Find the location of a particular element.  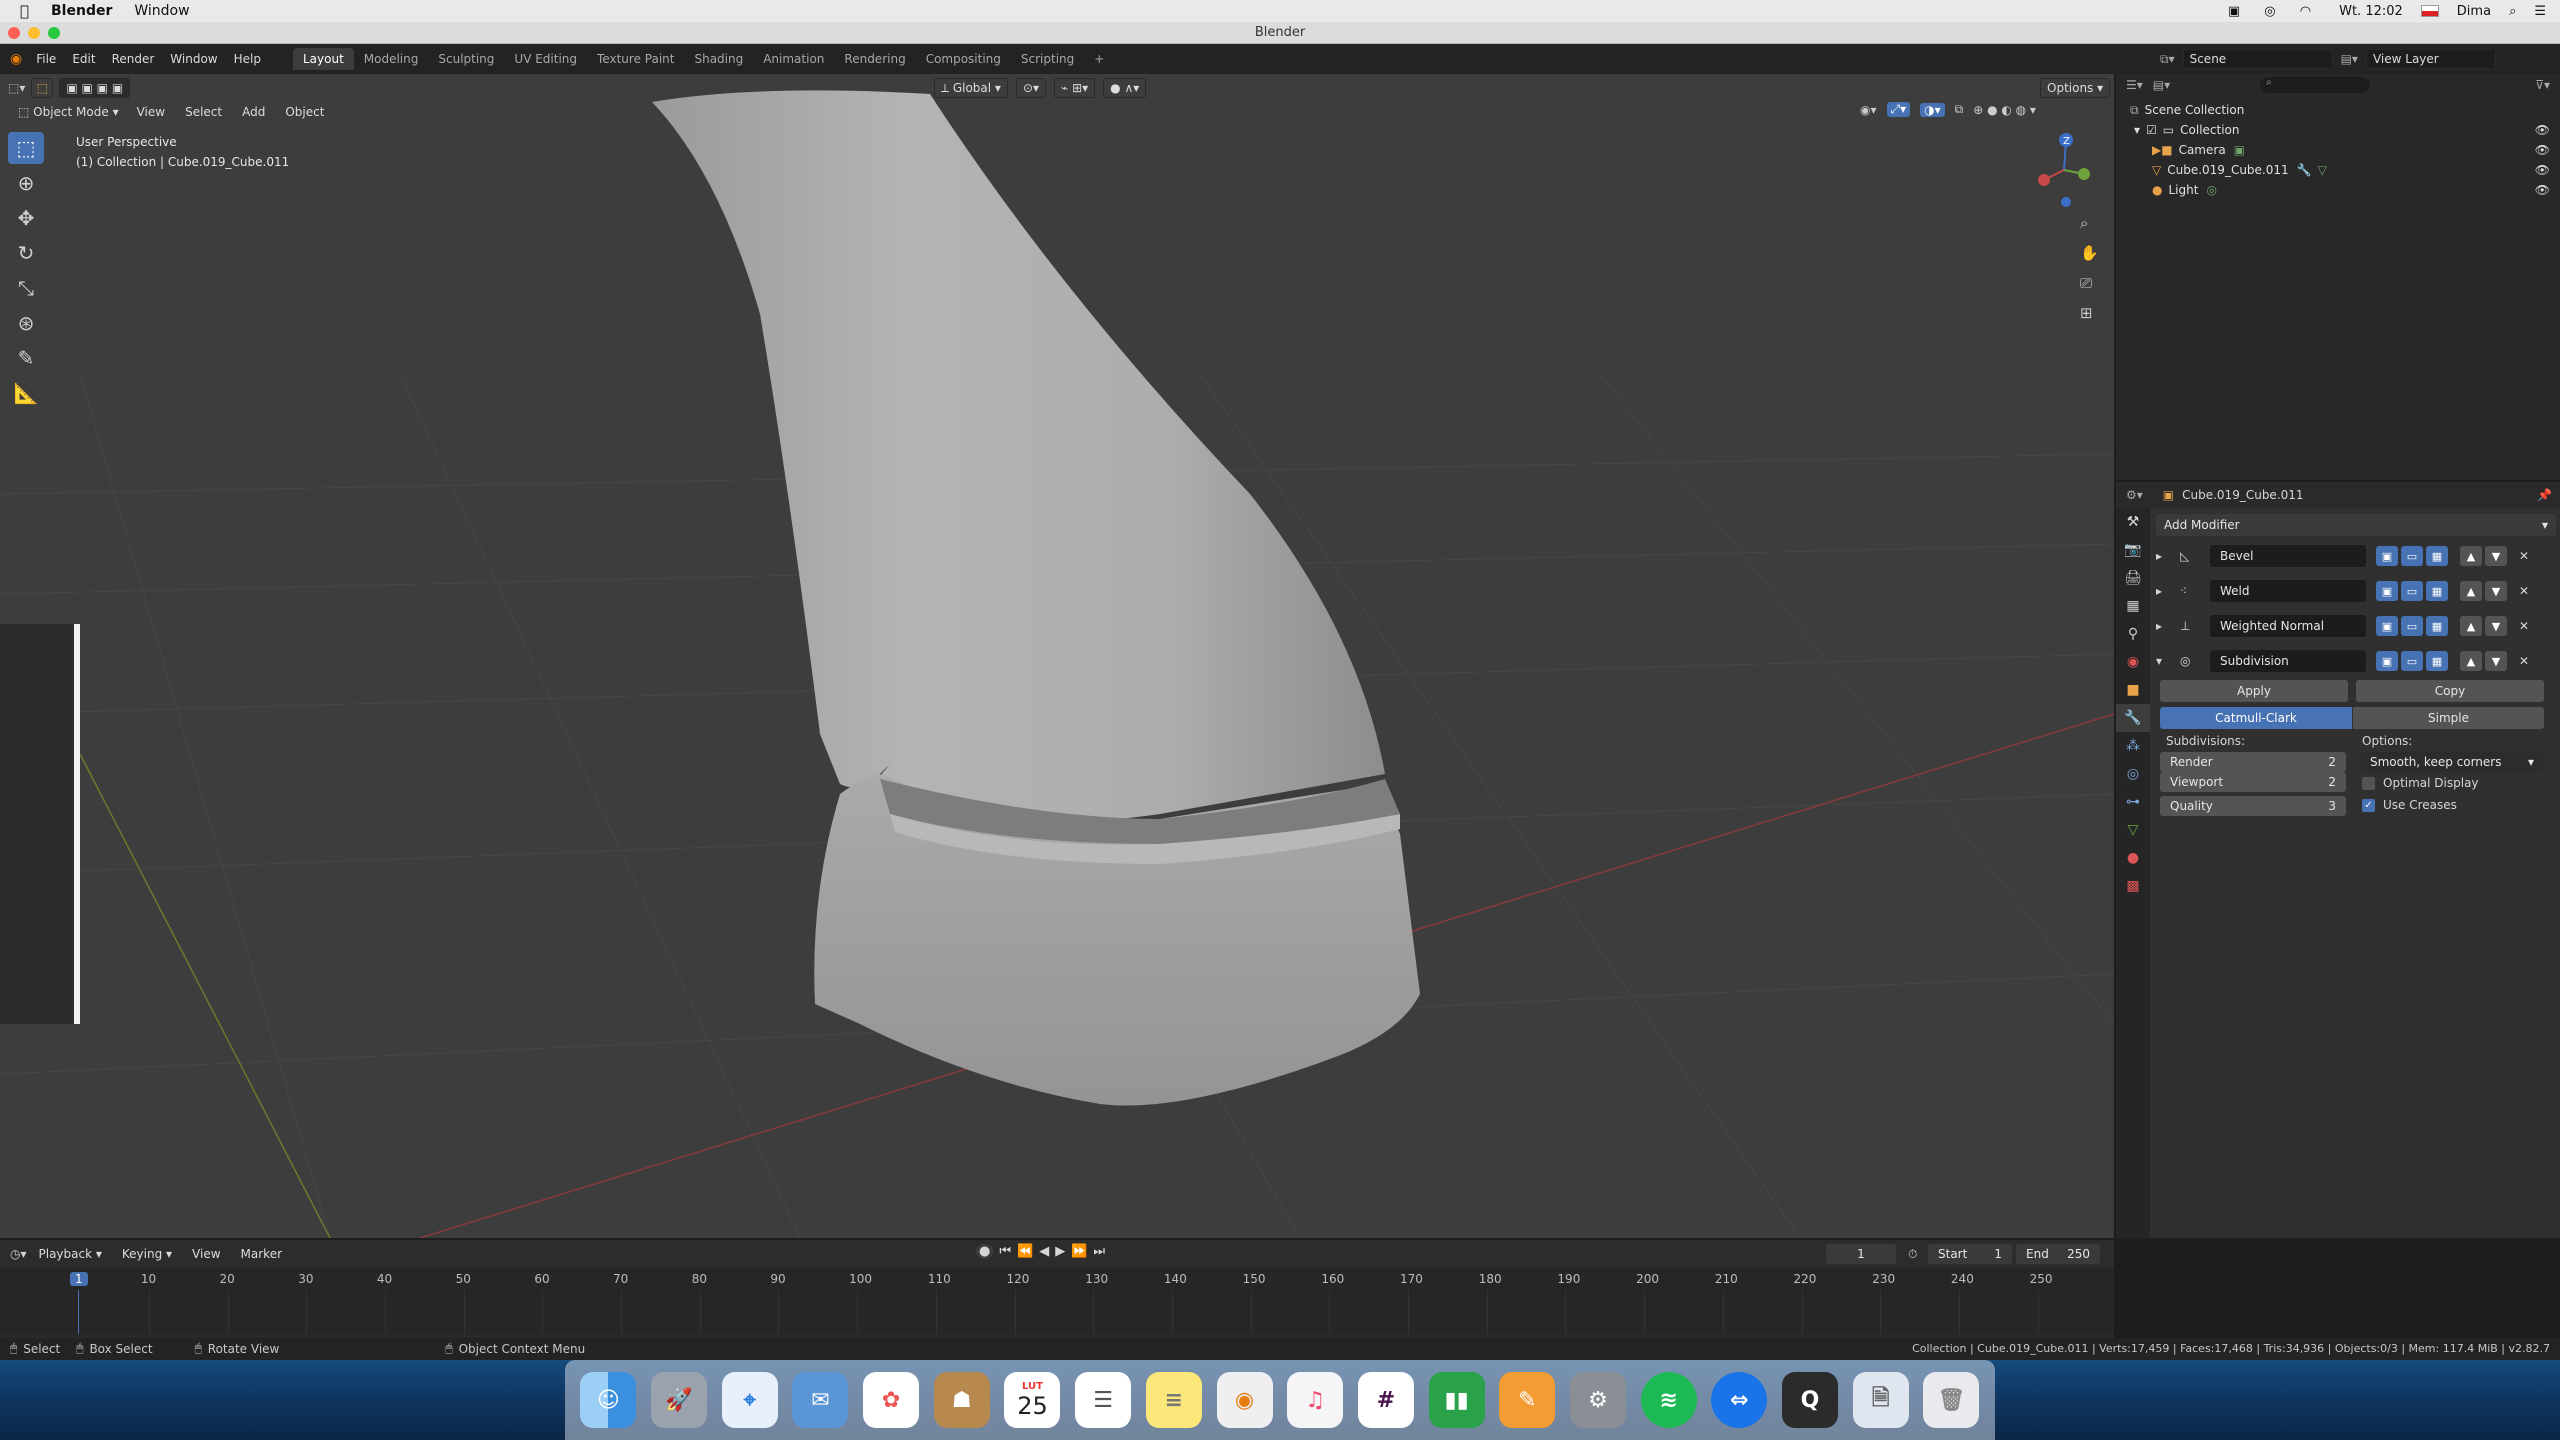

cursor-tool-icon: ⊕ is located at coordinates (26, 183).